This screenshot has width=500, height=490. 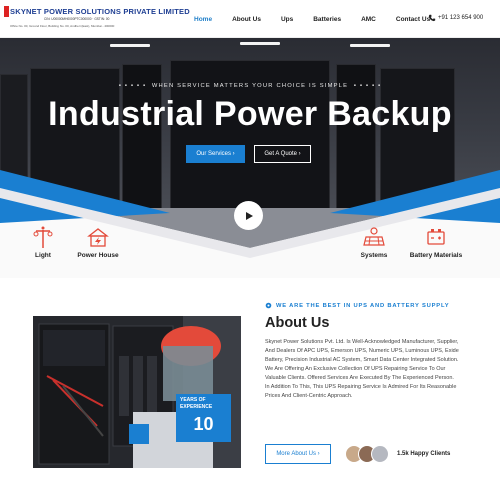 I want to click on hero-title: Industrial Power Backup, so click(x=250, y=114).